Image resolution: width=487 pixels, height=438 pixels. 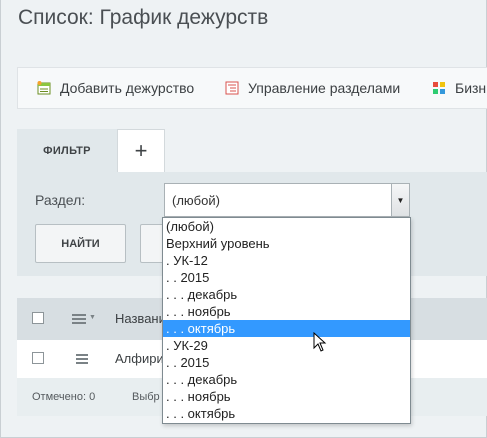 What do you see at coordinates (38, 318) in the screenshot?
I see `select-all-checkbox` at bounding box center [38, 318].